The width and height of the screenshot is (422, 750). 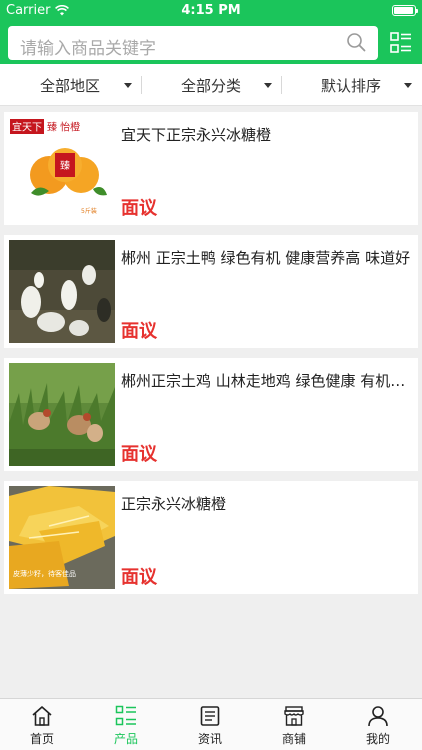 I want to click on tab-shop: 商铺, so click(x=294, y=724).